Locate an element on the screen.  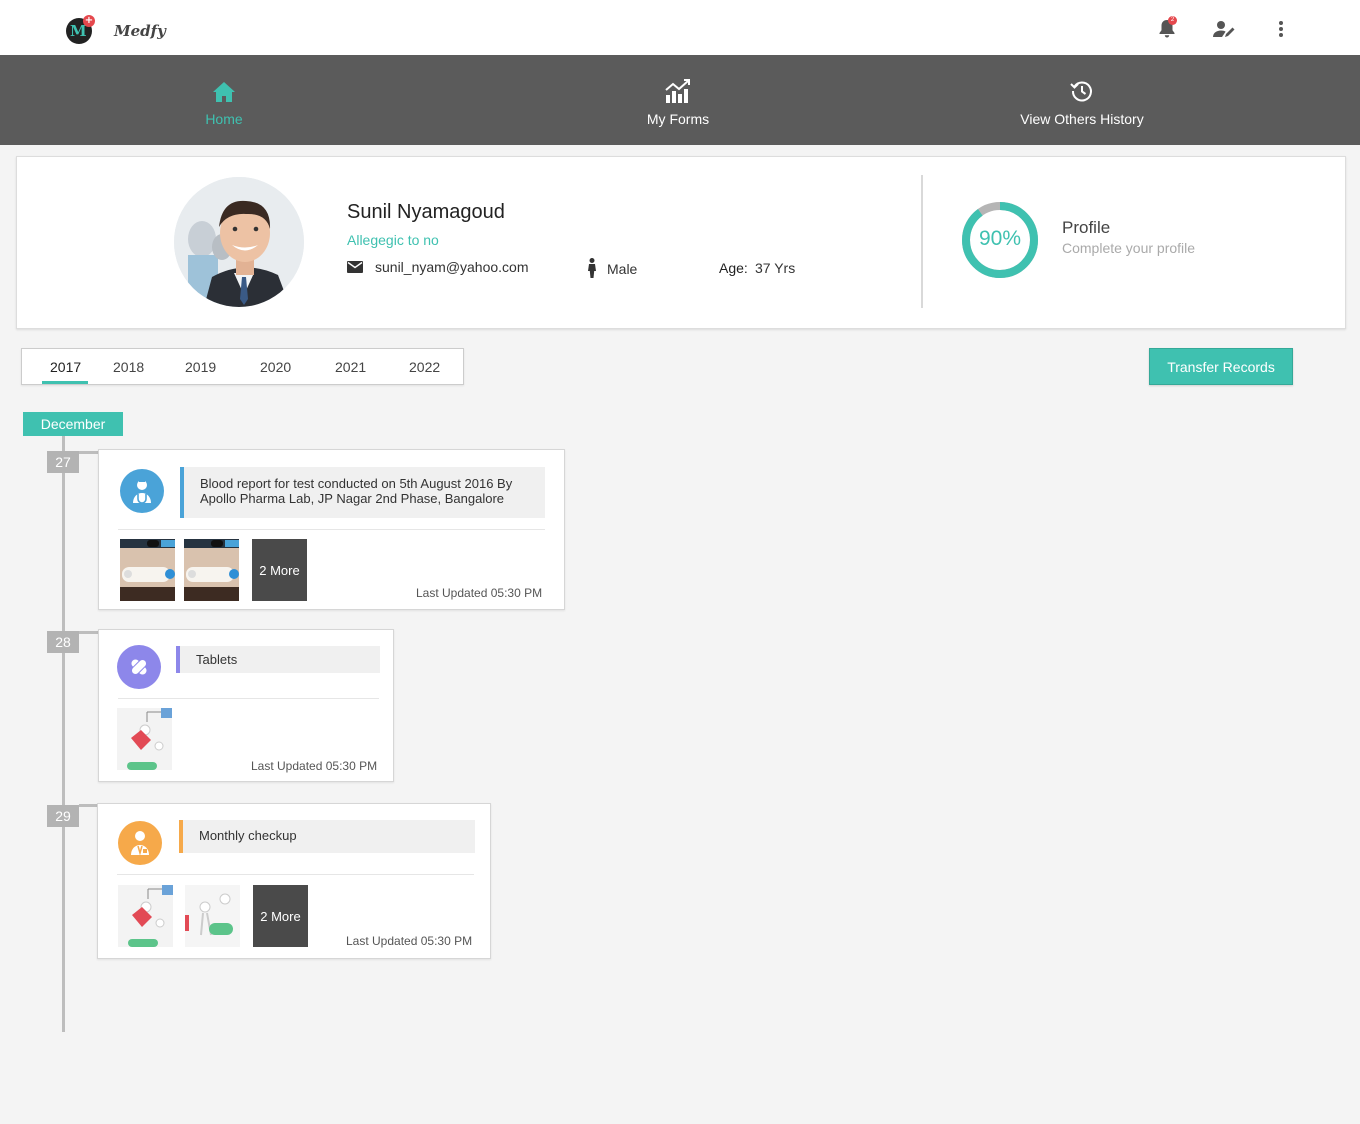
profile-divider is located at coordinates (922, 241).